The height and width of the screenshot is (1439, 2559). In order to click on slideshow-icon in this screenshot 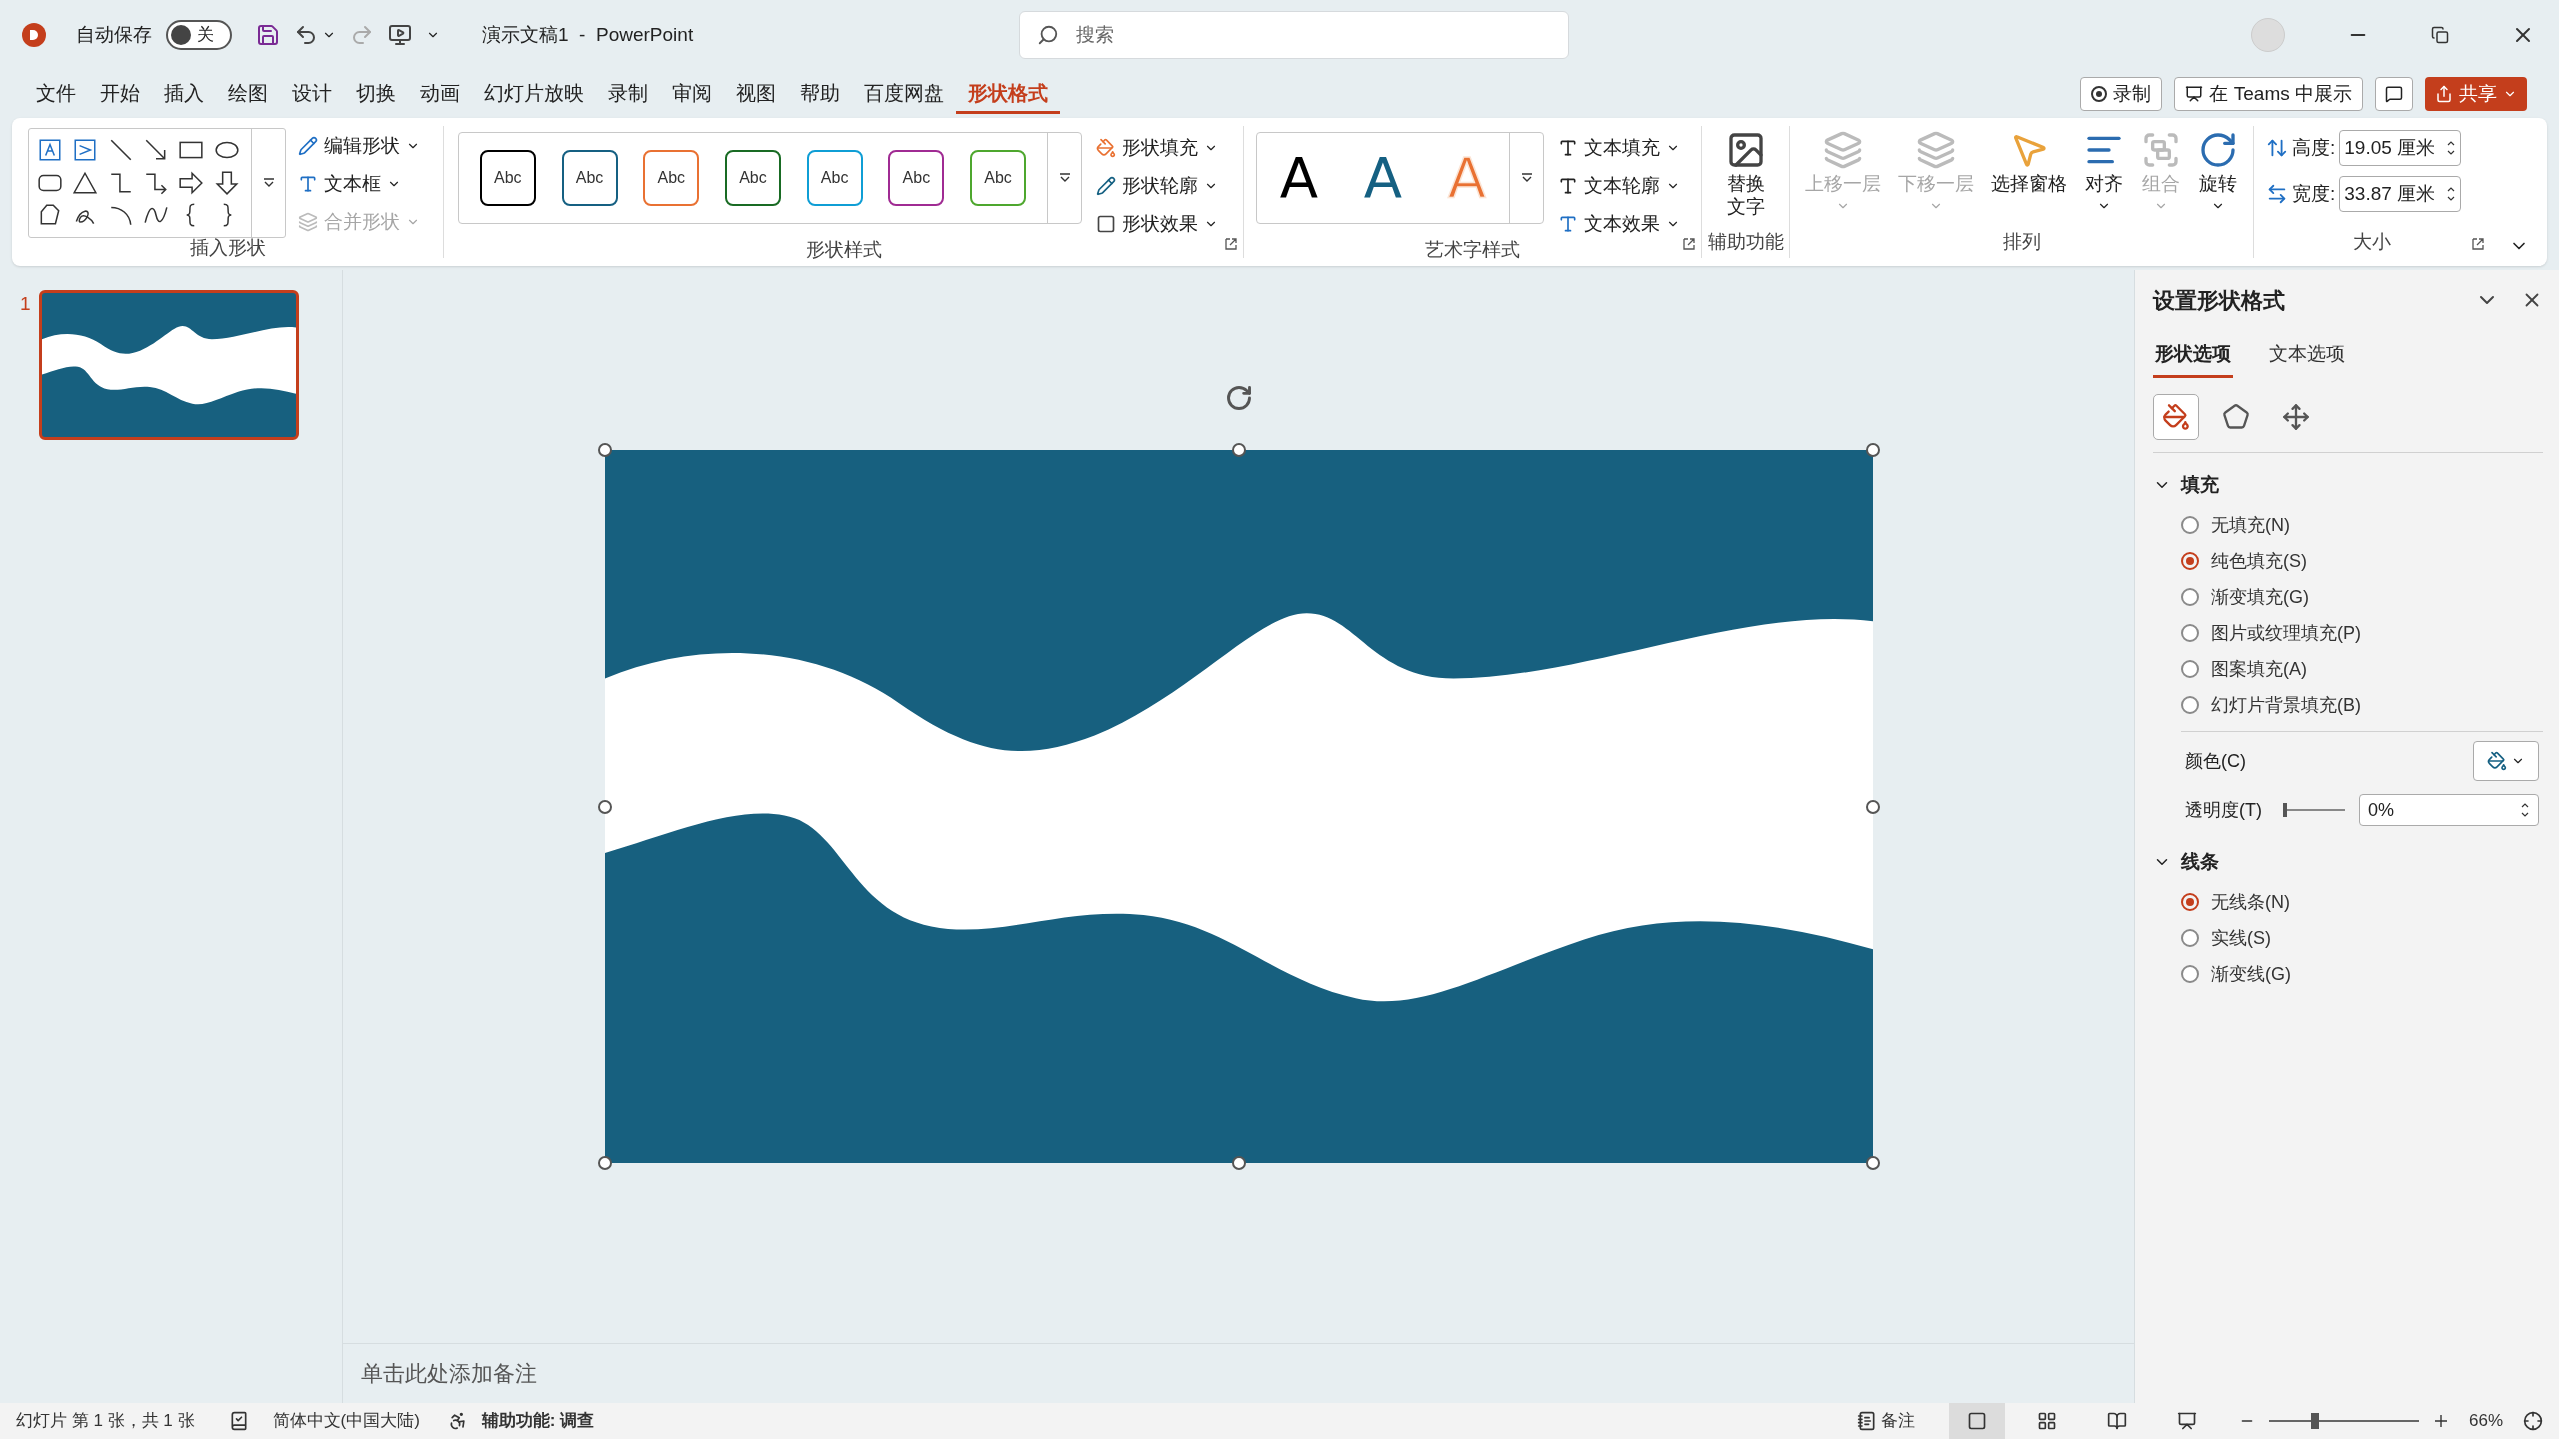, I will do `click(400, 35)`.